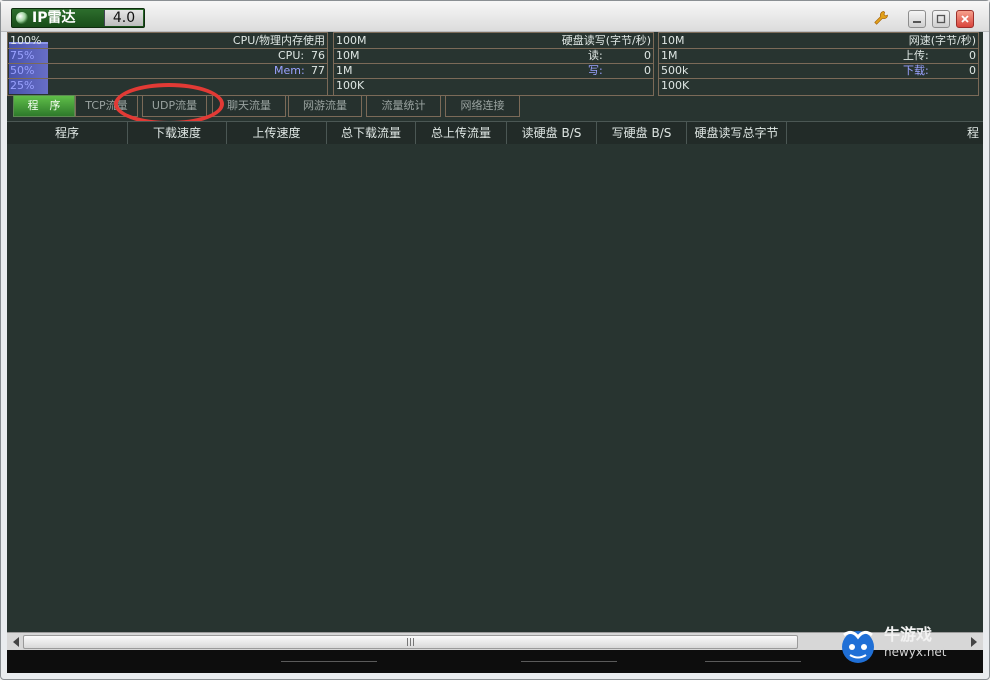  I want to click on scrollbar-thumb, so click(410, 642).